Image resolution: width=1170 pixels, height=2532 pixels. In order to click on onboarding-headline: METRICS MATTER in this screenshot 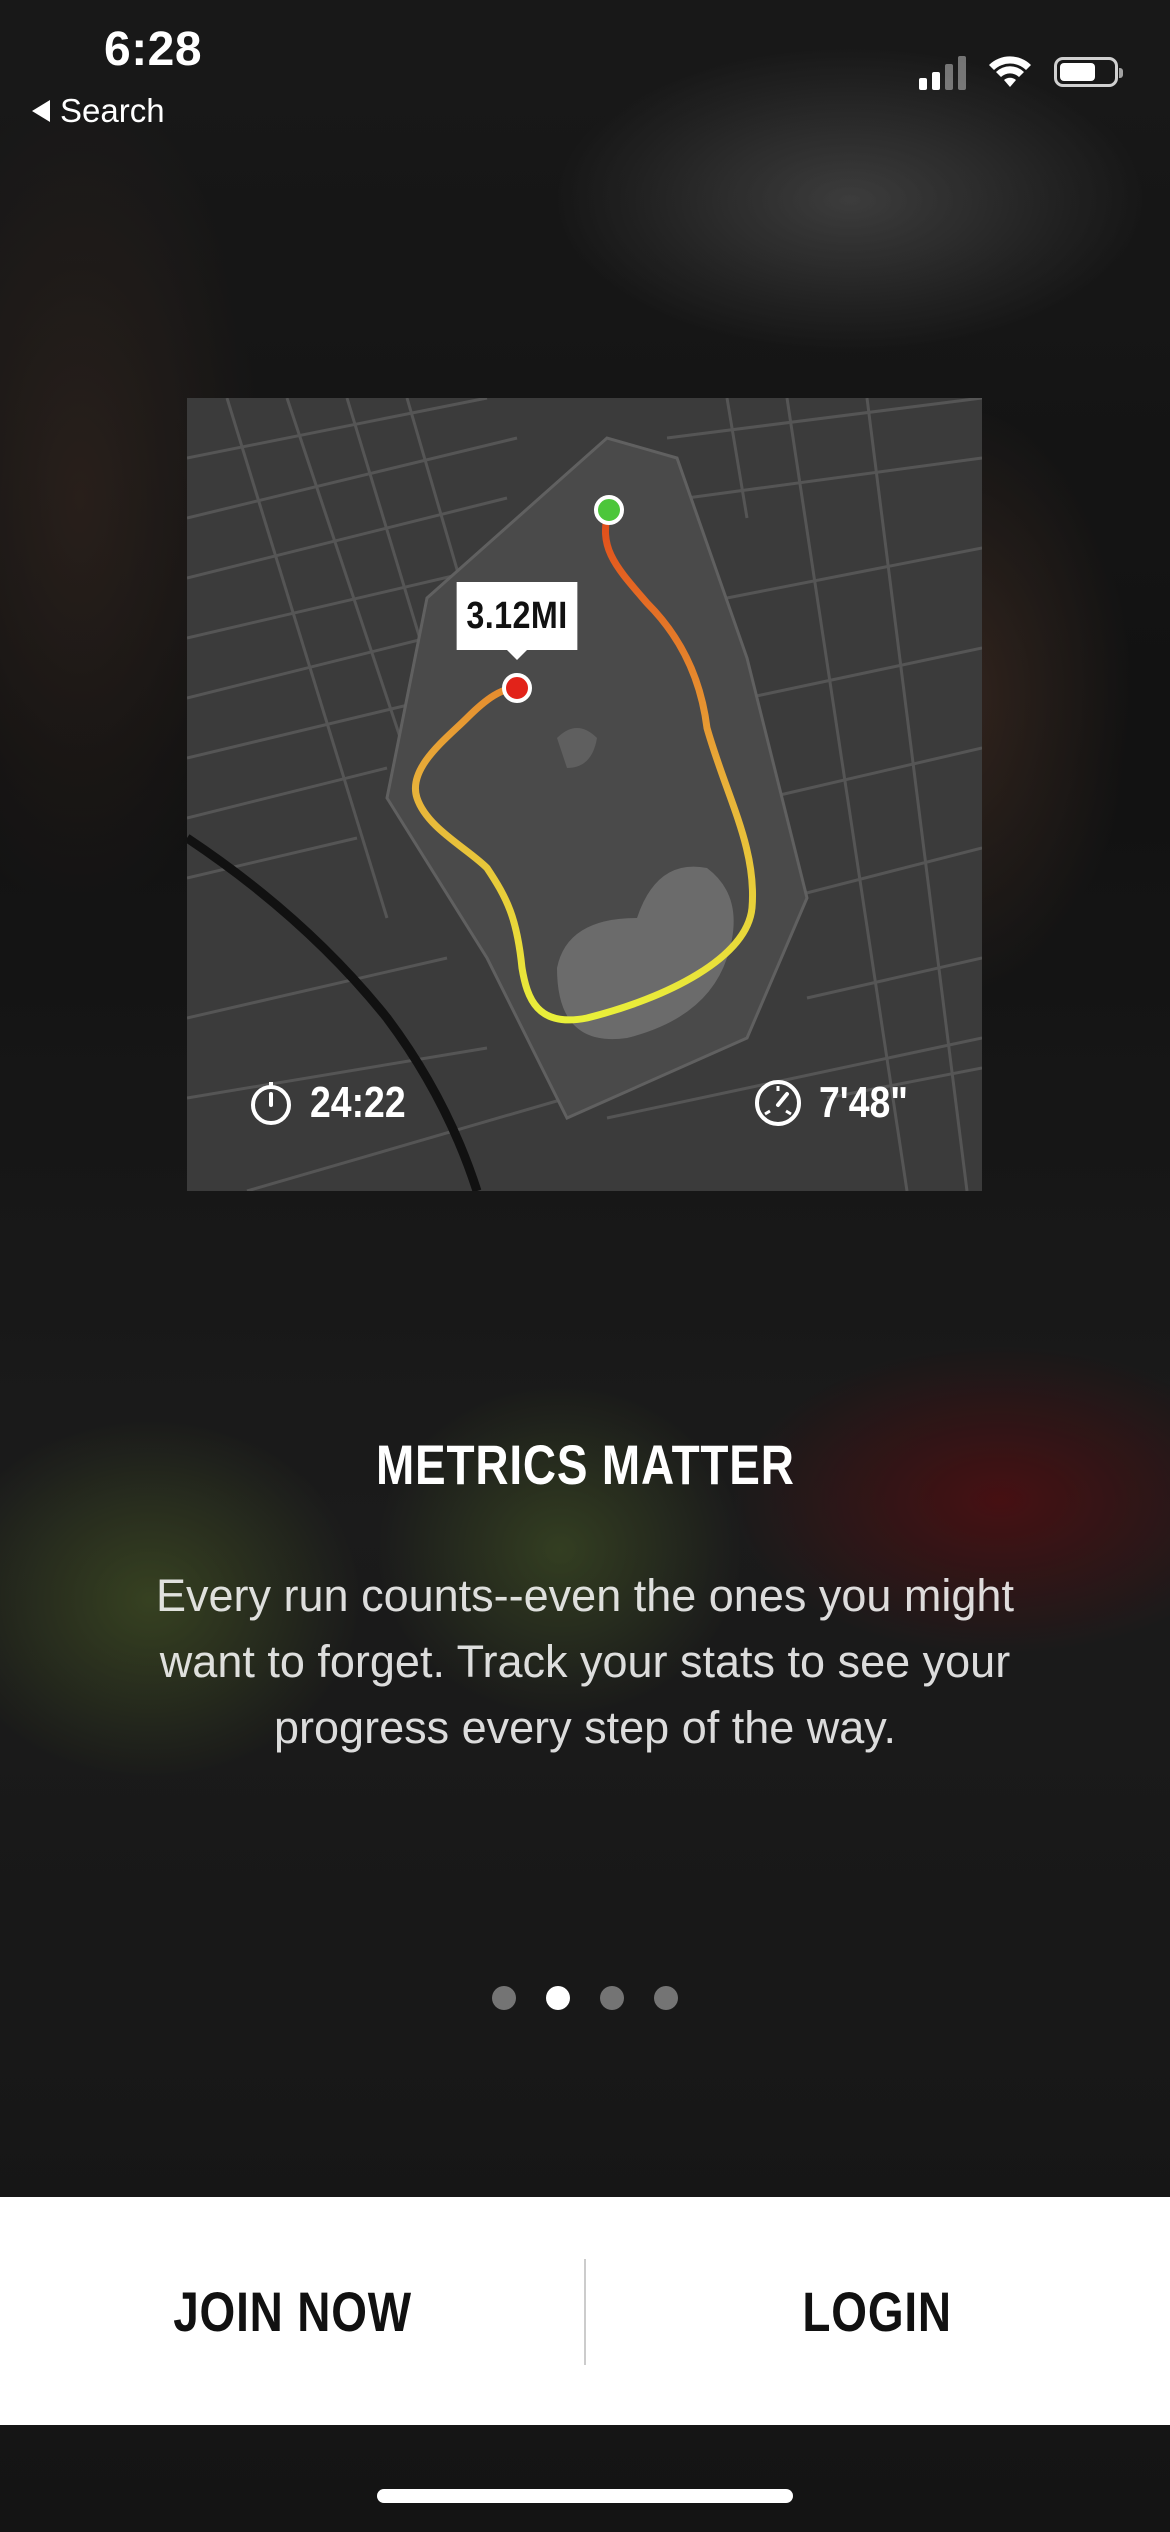, I will do `click(585, 1464)`.